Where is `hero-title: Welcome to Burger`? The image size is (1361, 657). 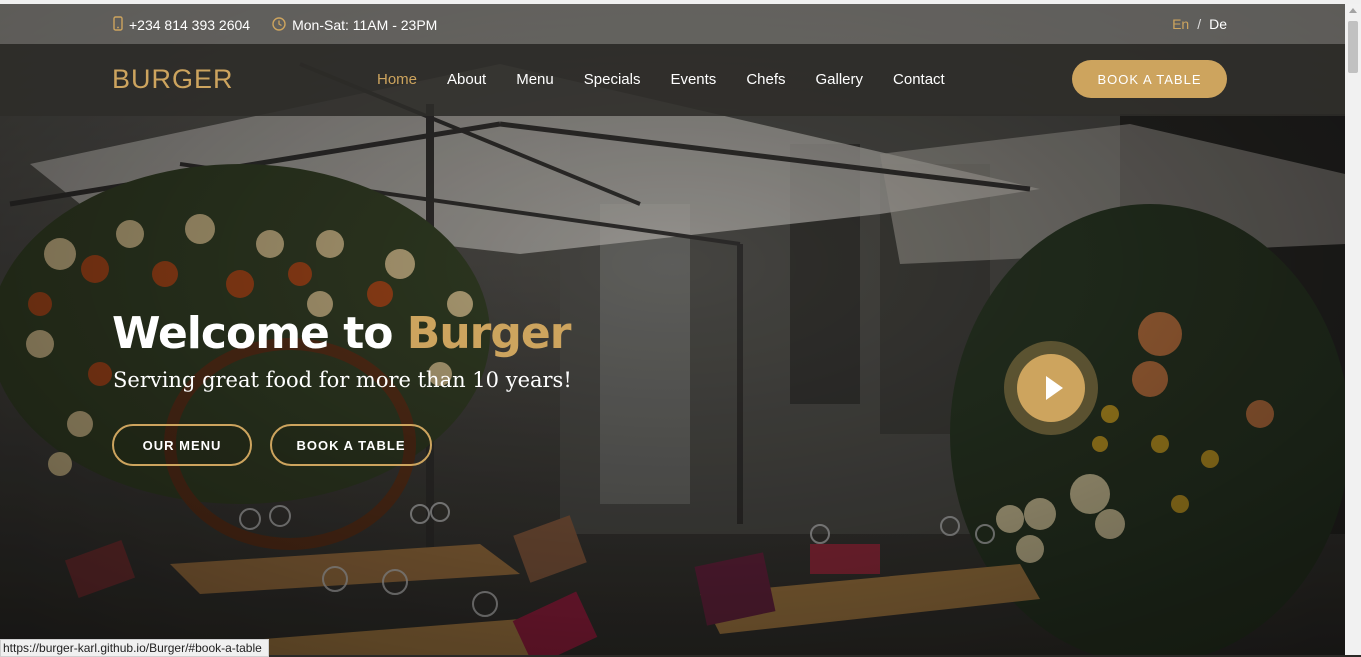
hero-title: Welcome to Burger is located at coordinates (342, 333).